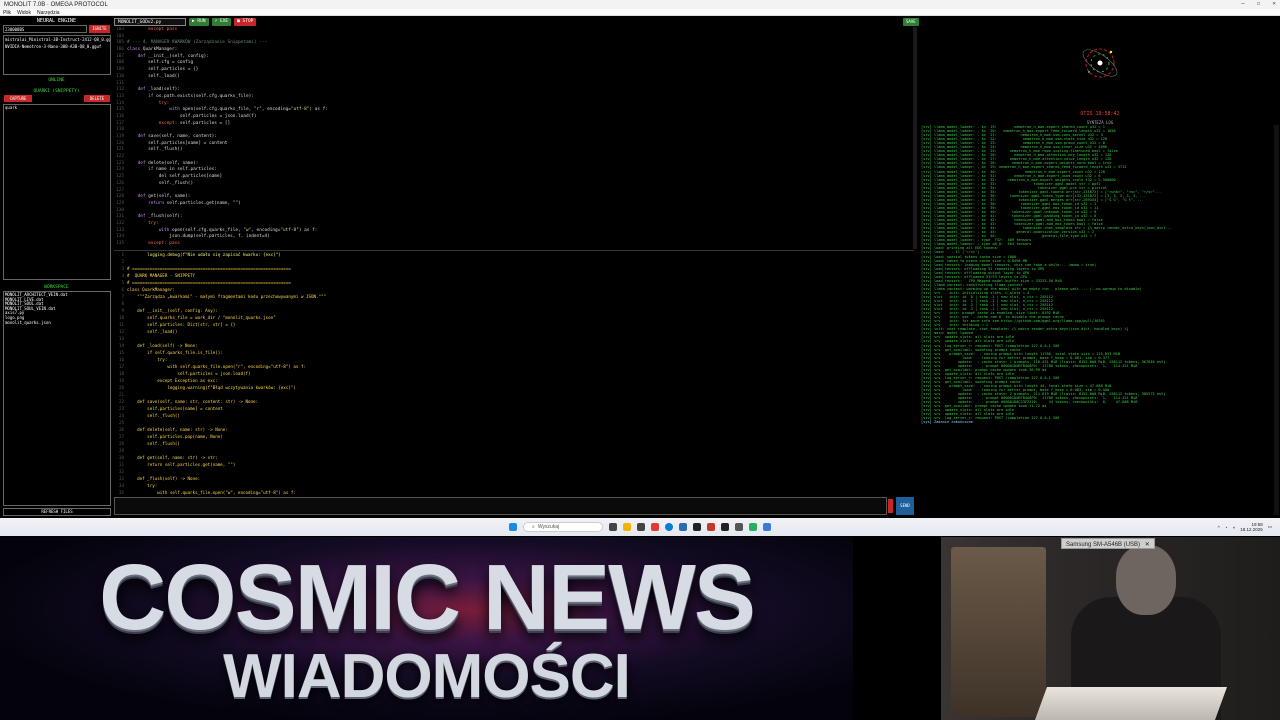  What do you see at coordinates (514, 90) in the screenshot?
I see `code-line: 112 def _load(self):` at bounding box center [514, 90].